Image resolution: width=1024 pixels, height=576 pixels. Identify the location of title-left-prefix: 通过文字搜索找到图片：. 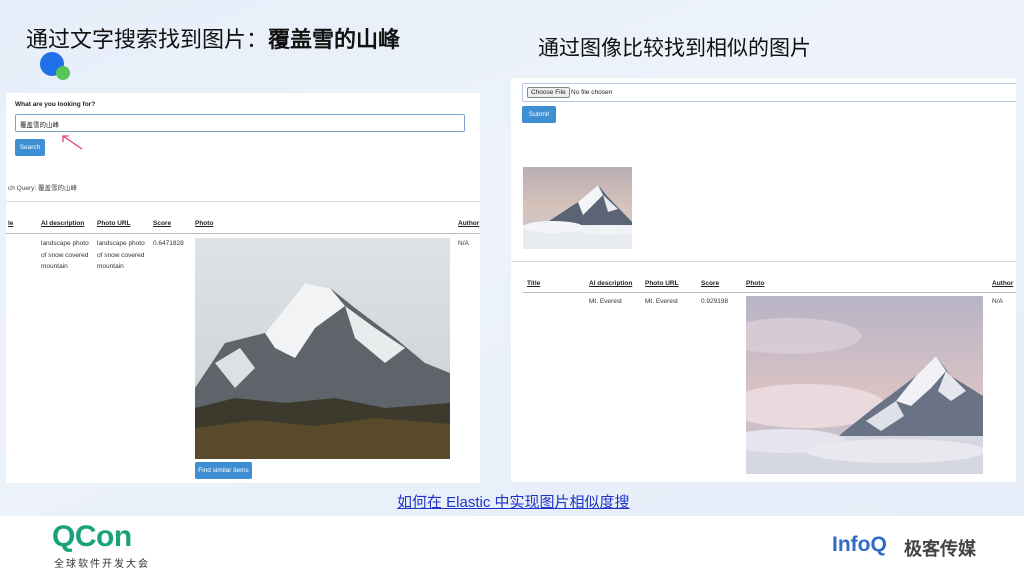
(147, 39).